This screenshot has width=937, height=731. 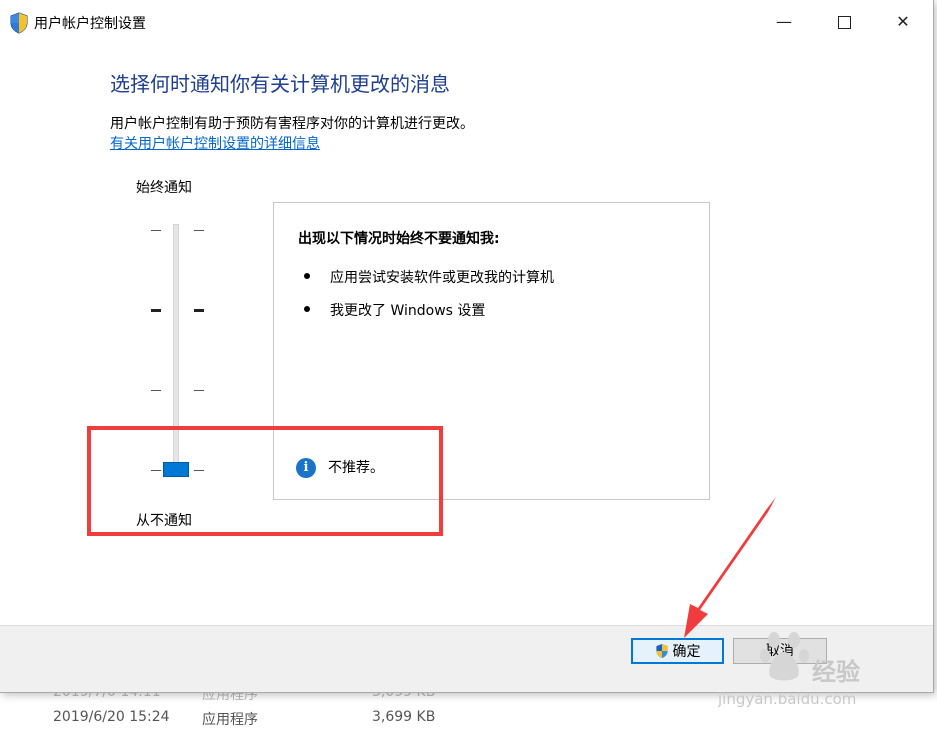 I want to click on close-button: ✕, so click(x=903, y=22).